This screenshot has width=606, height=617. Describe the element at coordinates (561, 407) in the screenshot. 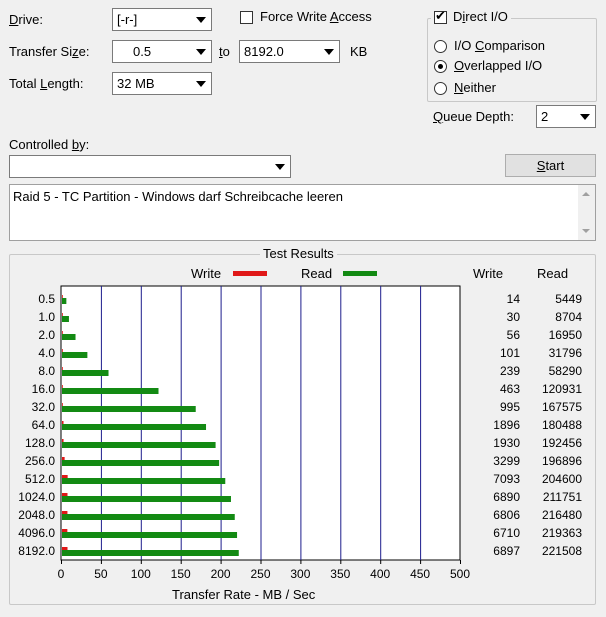

I see `read-value-cell: 167575` at that location.